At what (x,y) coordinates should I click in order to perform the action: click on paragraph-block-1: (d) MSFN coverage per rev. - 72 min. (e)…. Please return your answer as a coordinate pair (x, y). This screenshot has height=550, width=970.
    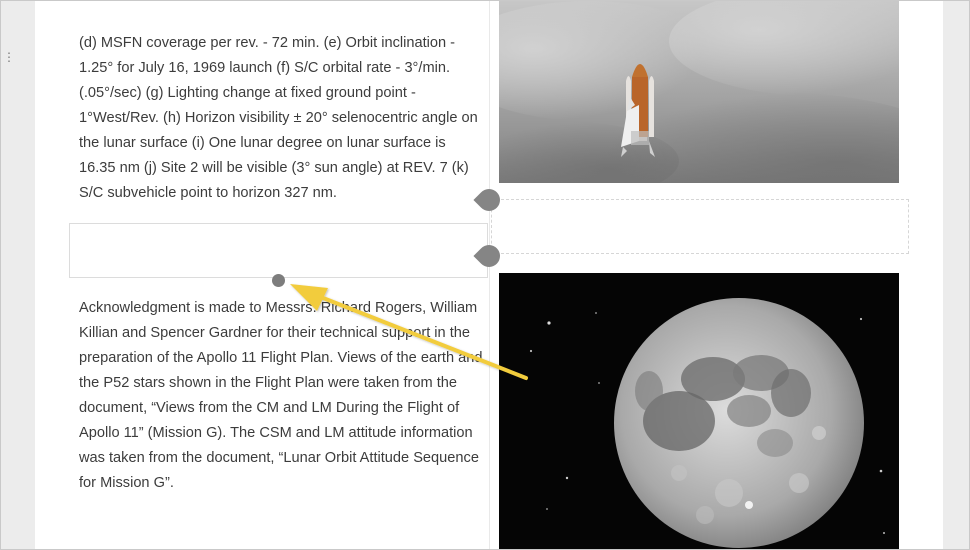
    Looking at the image, I should click on (281, 118).